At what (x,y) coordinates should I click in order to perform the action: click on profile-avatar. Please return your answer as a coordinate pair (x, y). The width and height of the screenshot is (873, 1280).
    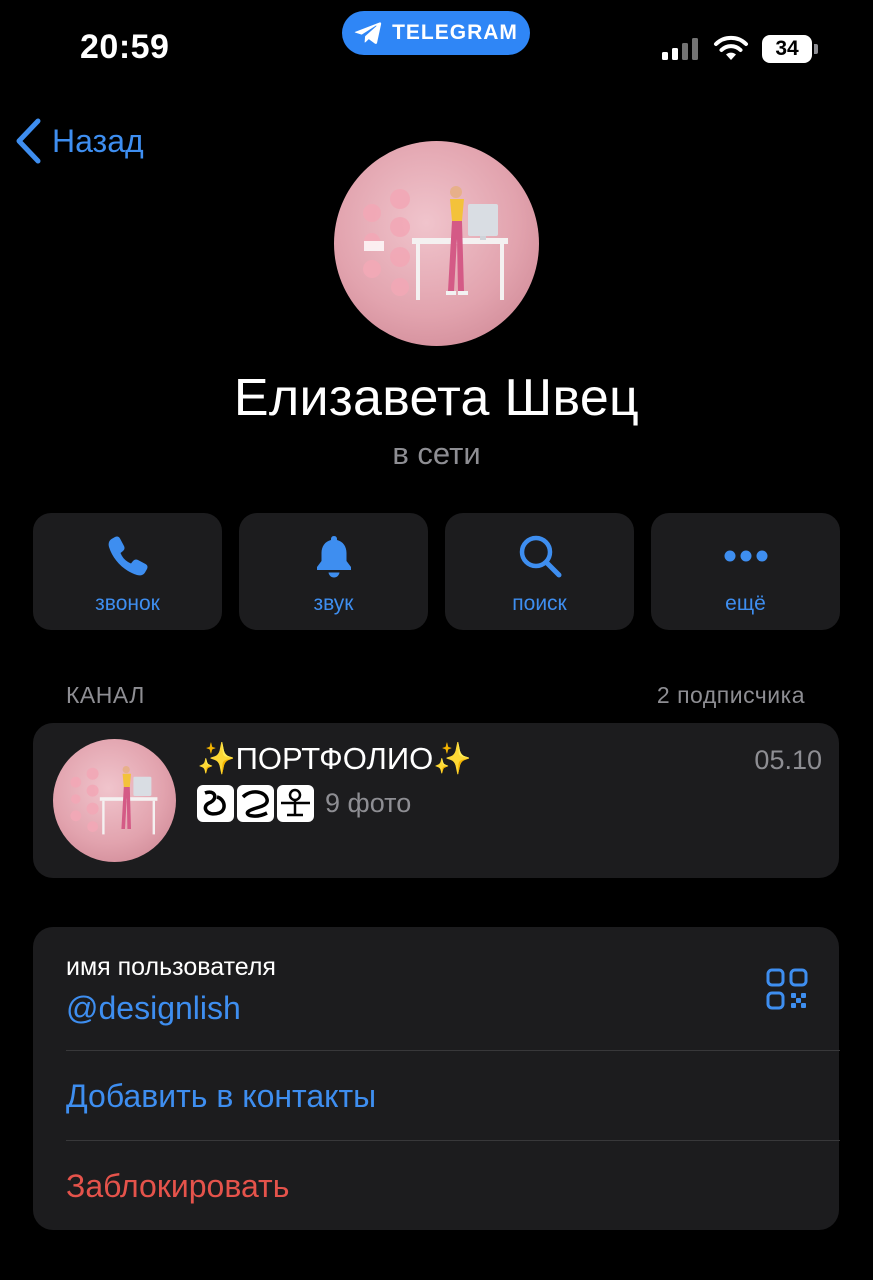
    Looking at the image, I should click on (436, 243).